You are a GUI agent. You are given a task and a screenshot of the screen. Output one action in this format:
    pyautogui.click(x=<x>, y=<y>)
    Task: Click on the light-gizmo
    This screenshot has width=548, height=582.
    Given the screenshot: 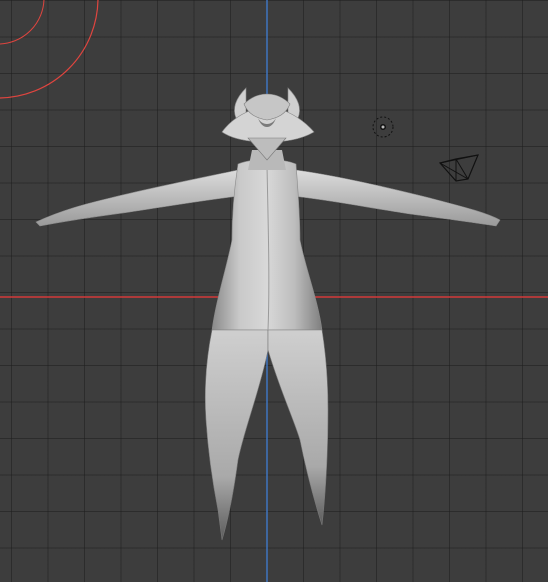 What is the action you would take?
    pyautogui.click(x=383, y=127)
    